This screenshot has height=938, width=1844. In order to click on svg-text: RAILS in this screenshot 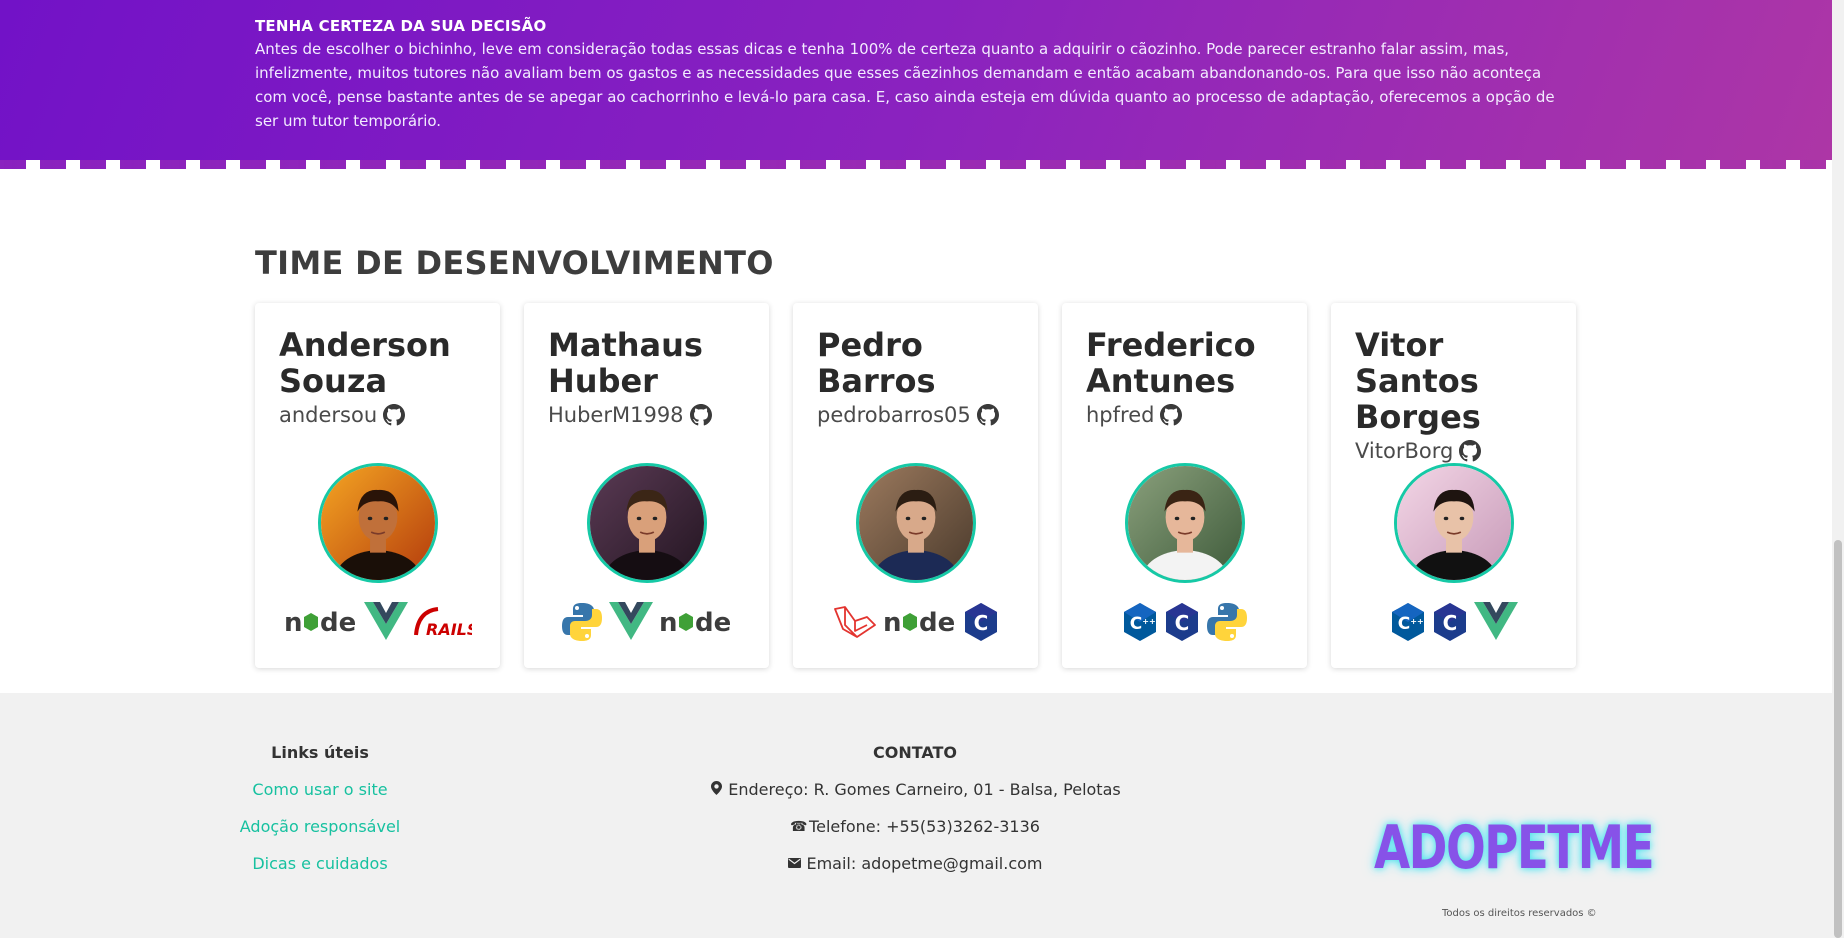, I will do `click(449, 629)`.